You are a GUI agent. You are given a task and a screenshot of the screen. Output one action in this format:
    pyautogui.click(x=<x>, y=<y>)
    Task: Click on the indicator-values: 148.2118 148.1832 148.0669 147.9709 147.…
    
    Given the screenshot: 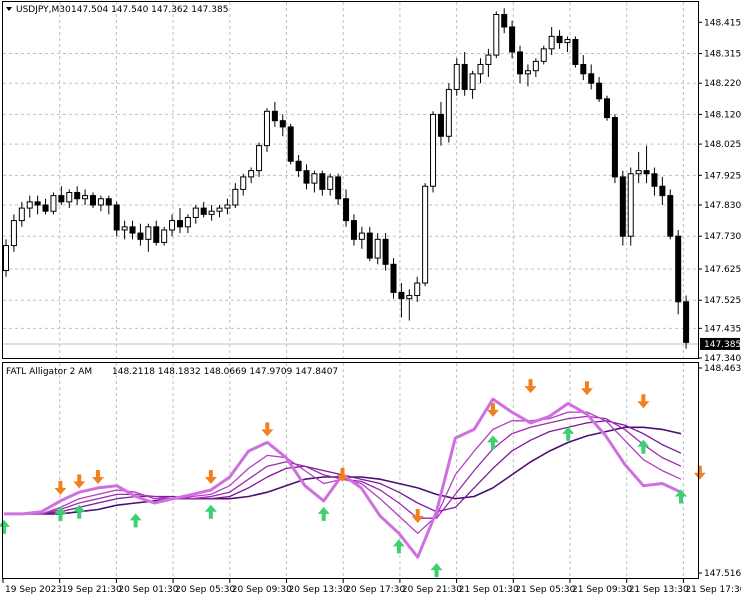 What is the action you would take?
    pyautogui.click(x=225, y=372)
    